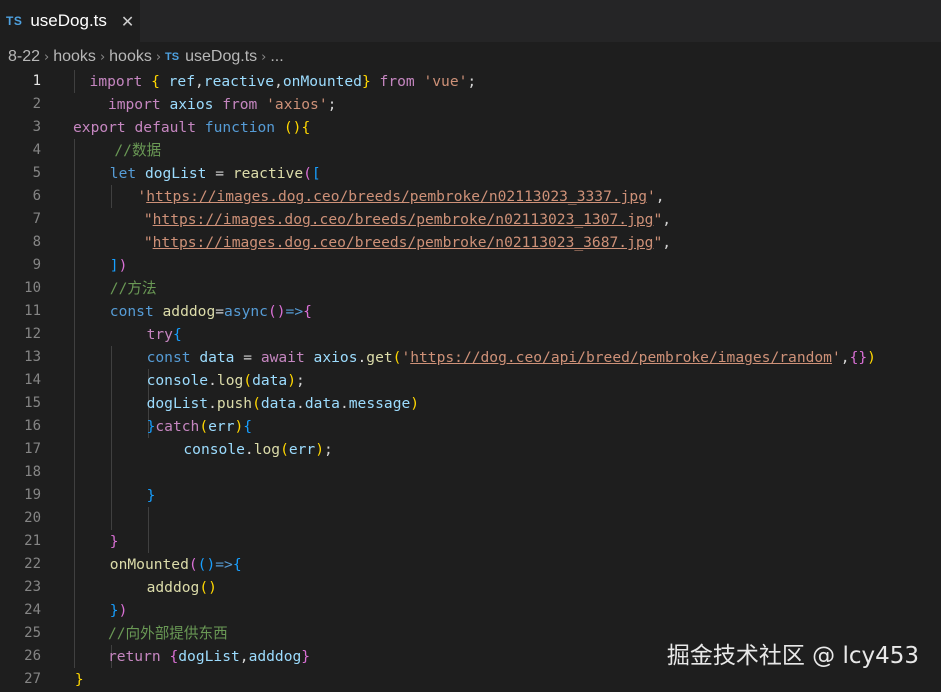  What do you see at coordinates (158, 57) in the screenshot?
I see `chevron-right-icon: ›` at bounding box center [158, 57].